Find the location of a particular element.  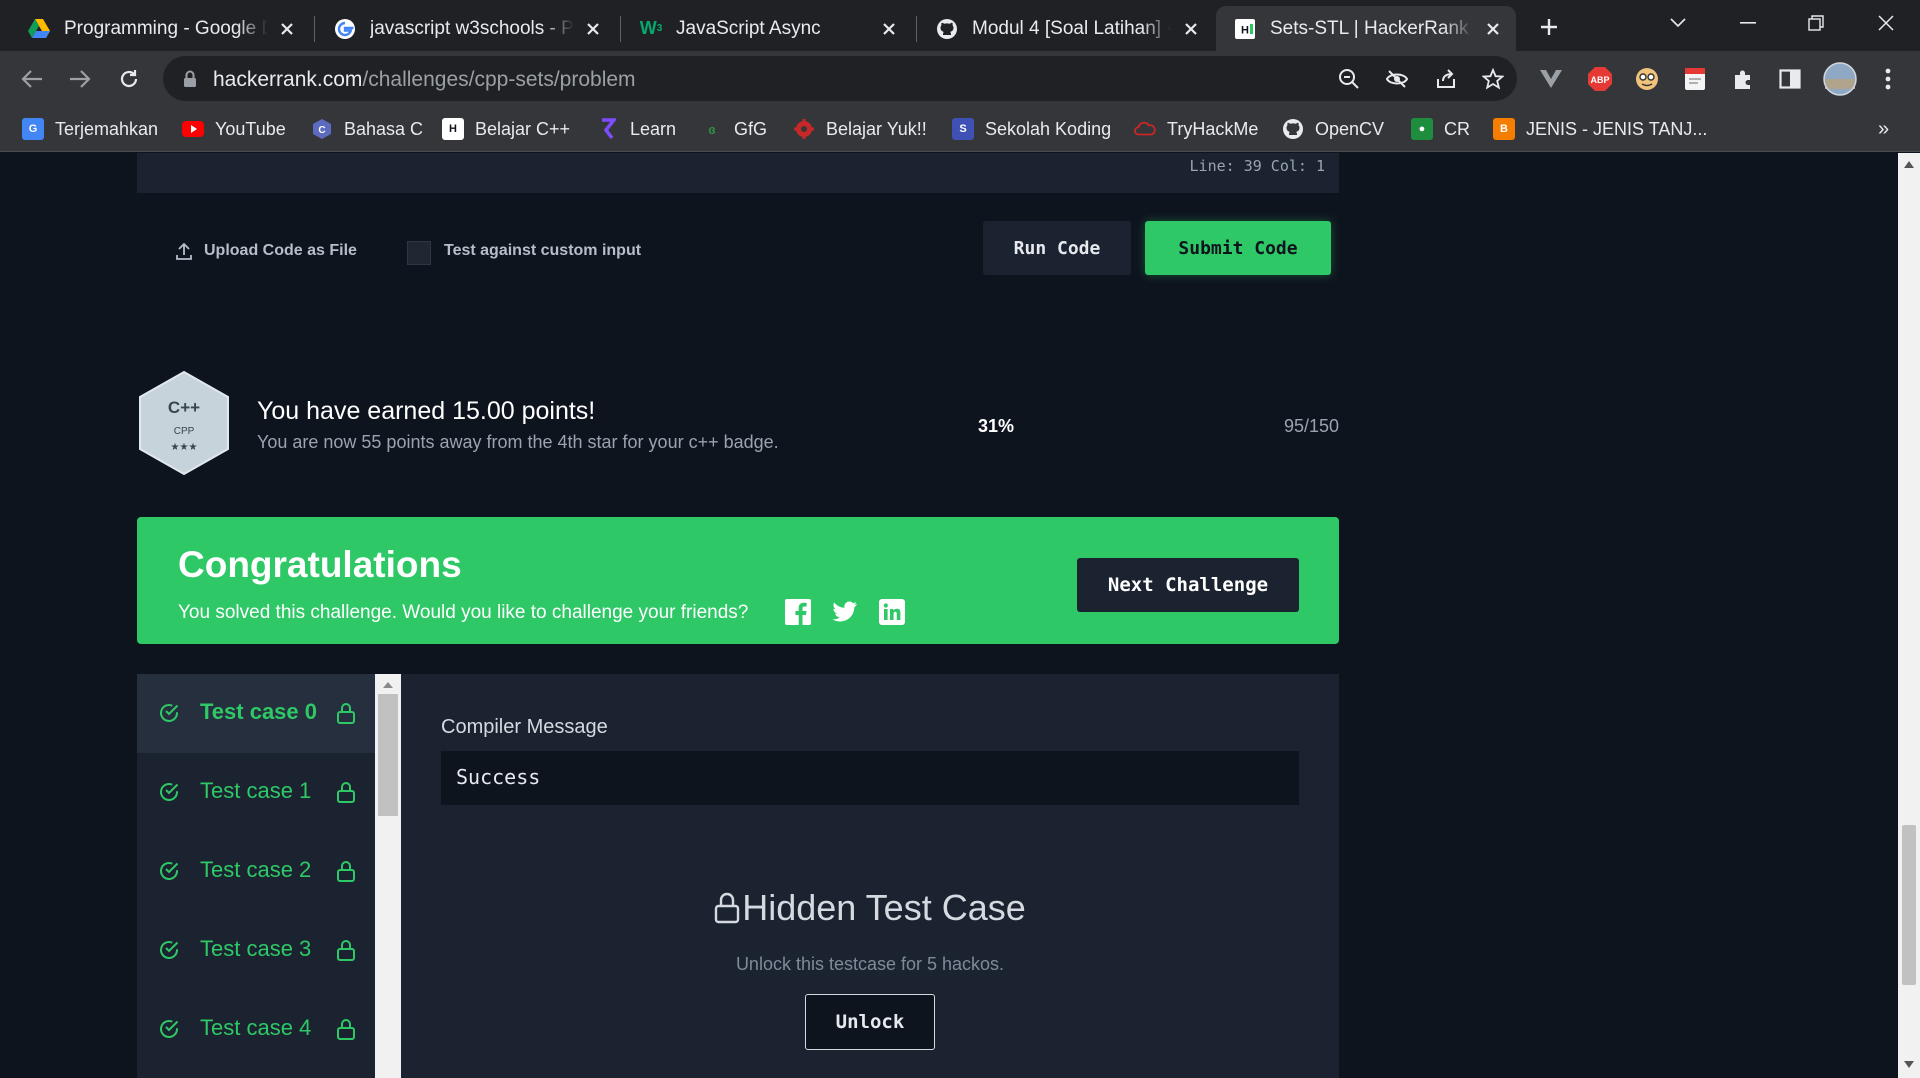

gear-icon is located at coordinates (804, 129).